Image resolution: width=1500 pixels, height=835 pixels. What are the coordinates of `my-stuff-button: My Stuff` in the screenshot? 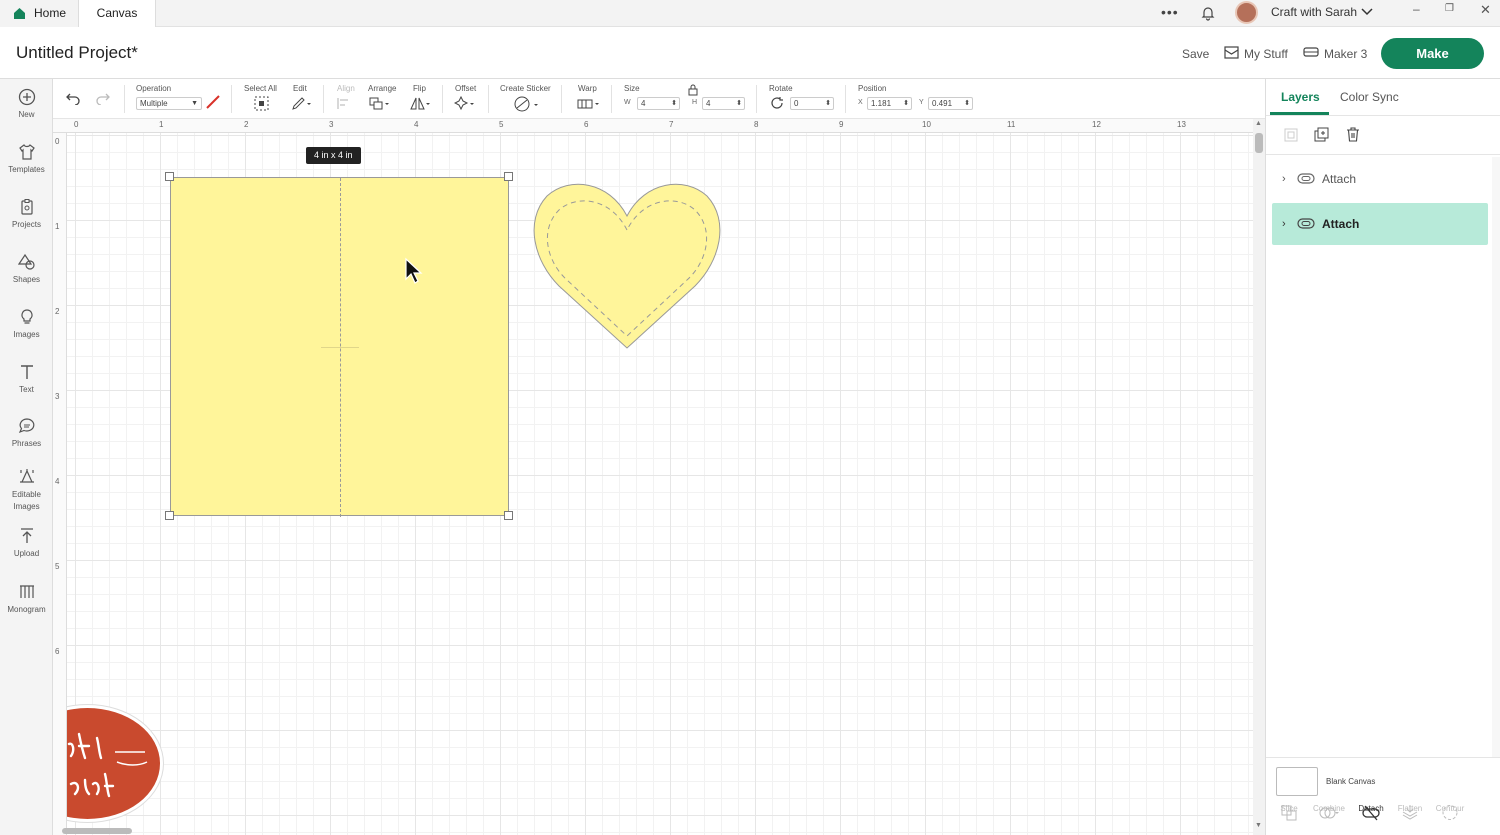 It's located at (1266, 54).